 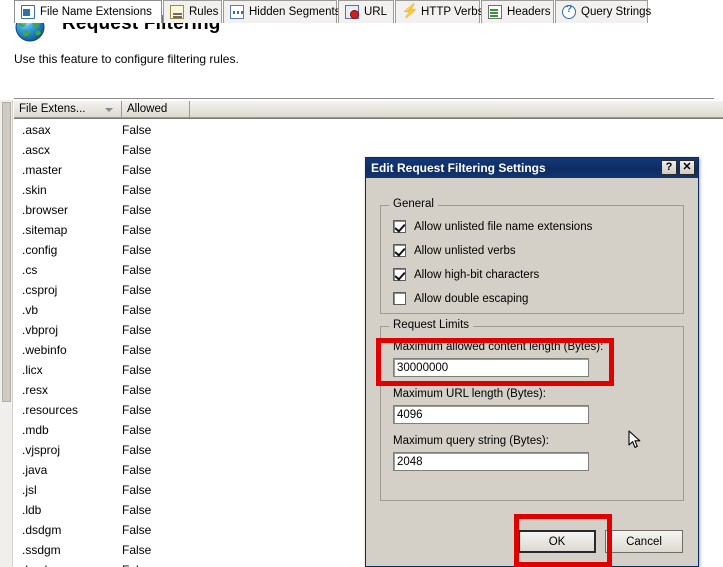 I want to click on tab-query-strings: Query Strings, so click(x=603, y=11).